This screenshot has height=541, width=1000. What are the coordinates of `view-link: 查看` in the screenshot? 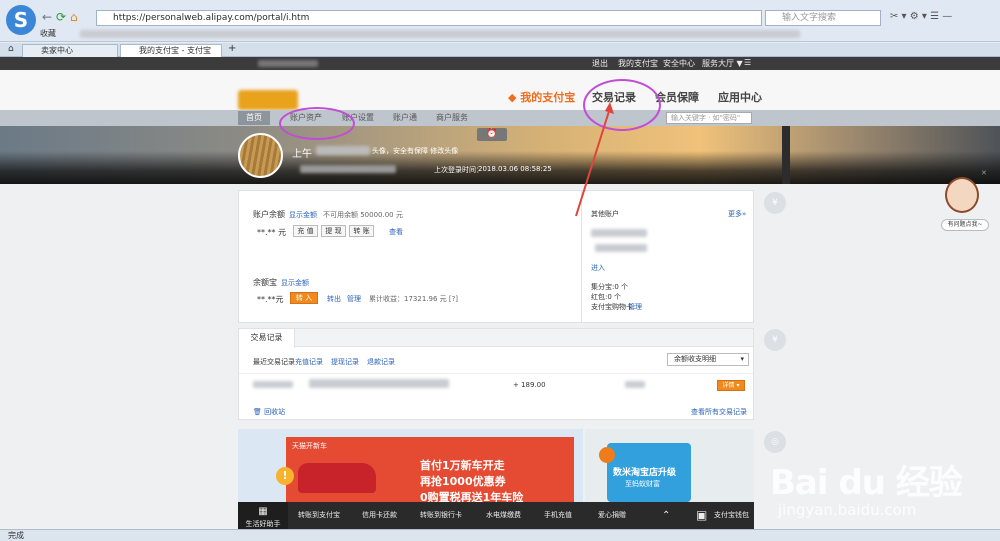 It's located at (396, 232).